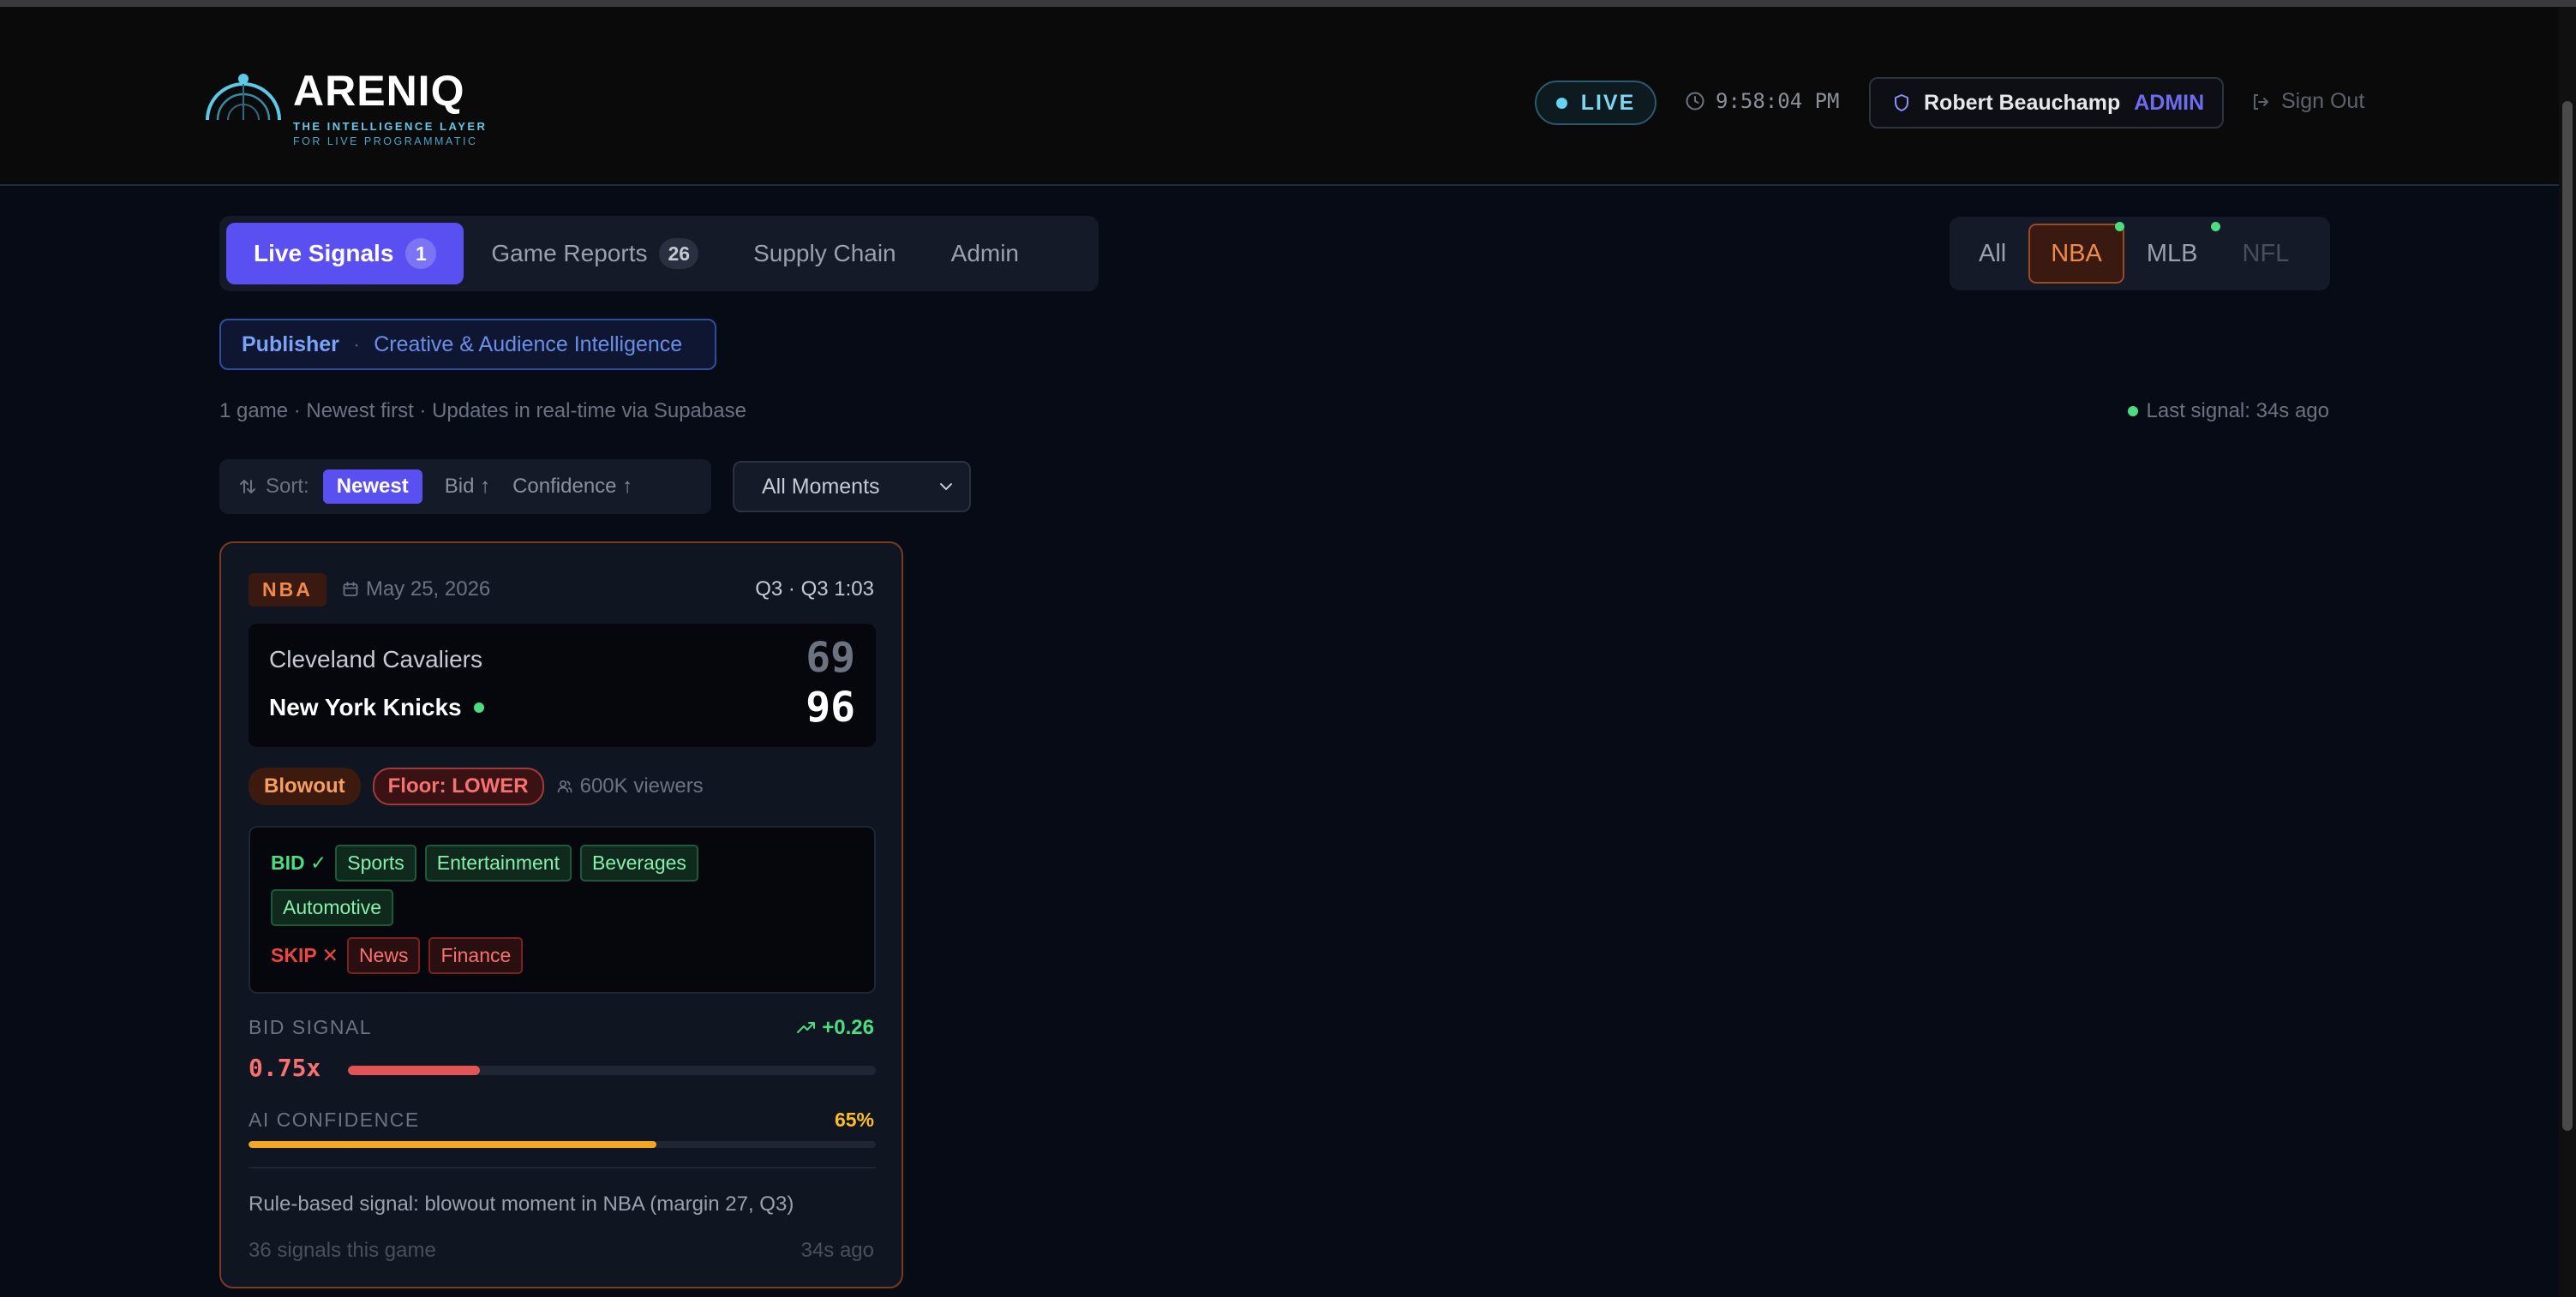 The width and height of the screenshot is (2576, 1297). Describe the element at coordinates (2307, 101) in the screenshot. I see `sign-out-button: Sign Out` at that location.